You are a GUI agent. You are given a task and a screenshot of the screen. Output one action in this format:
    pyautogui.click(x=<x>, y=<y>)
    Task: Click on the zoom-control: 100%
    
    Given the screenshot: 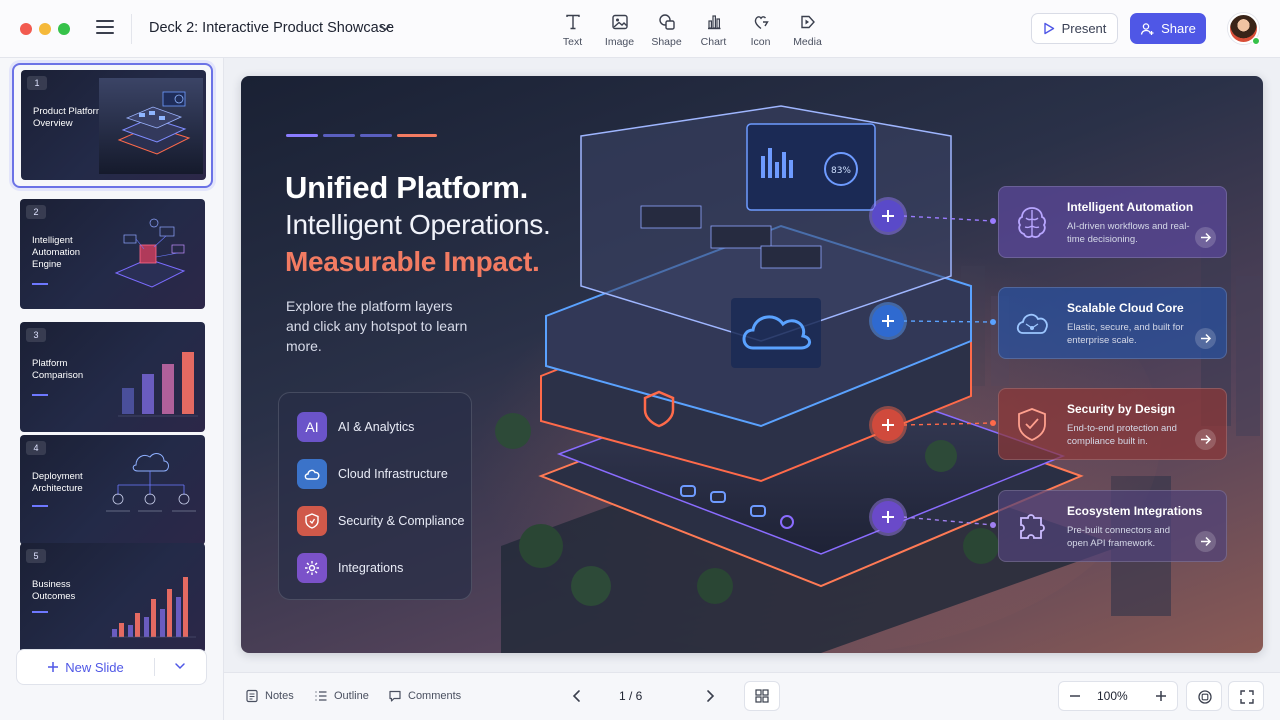 What is the action you would take?
    pyautogui.click(x=1118, y=696)
    